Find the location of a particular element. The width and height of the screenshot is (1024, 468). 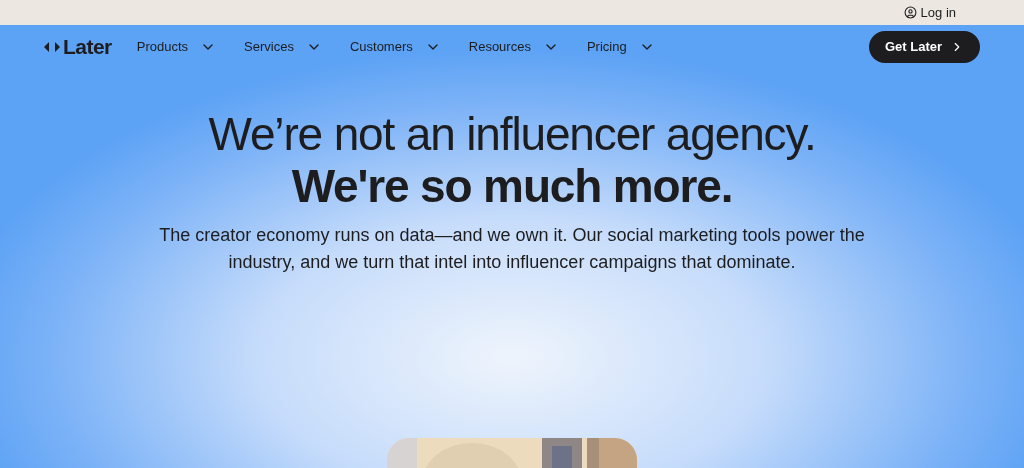

nav-menu-item: Products is located at coordinates (176, 46).